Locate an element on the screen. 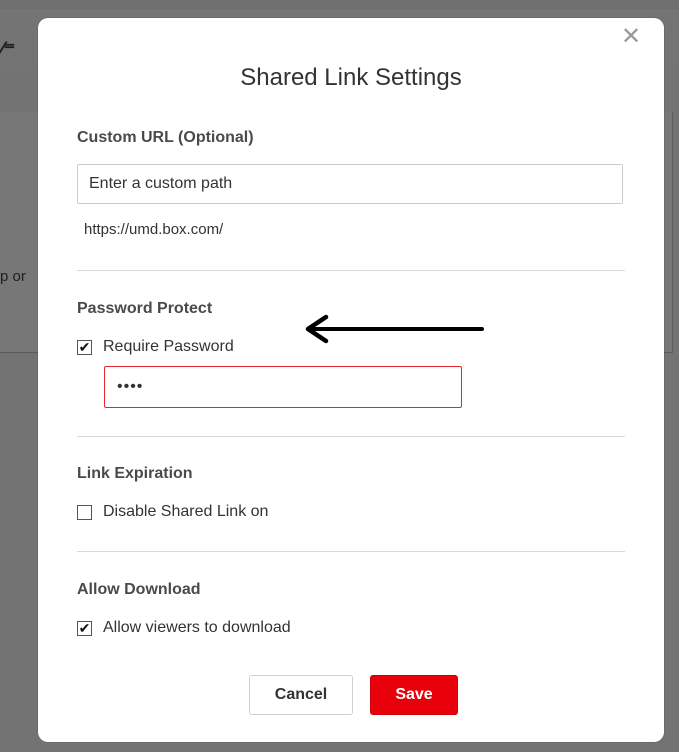 The height and width of the screenshot is (752, 679). background-snippet-text: p or is located at coordinates (13, 276).